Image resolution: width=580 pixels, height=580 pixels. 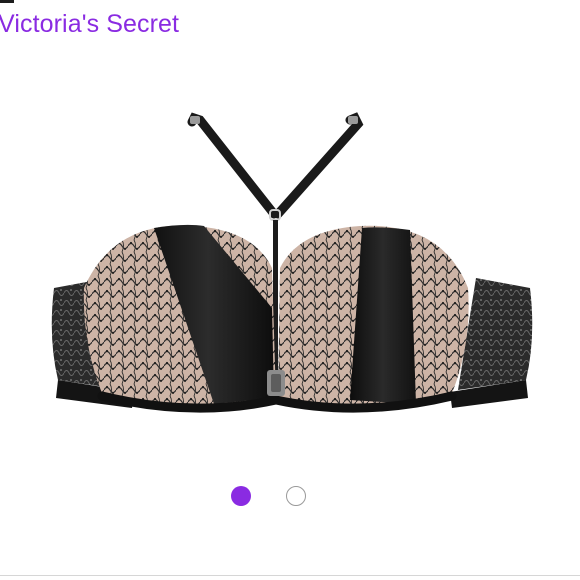 I want to click on top-edge-mark, so click(x=7, y=1).